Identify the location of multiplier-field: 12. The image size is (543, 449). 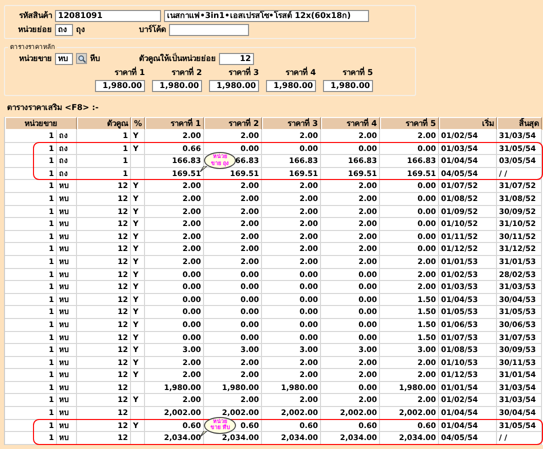
(236, 58).